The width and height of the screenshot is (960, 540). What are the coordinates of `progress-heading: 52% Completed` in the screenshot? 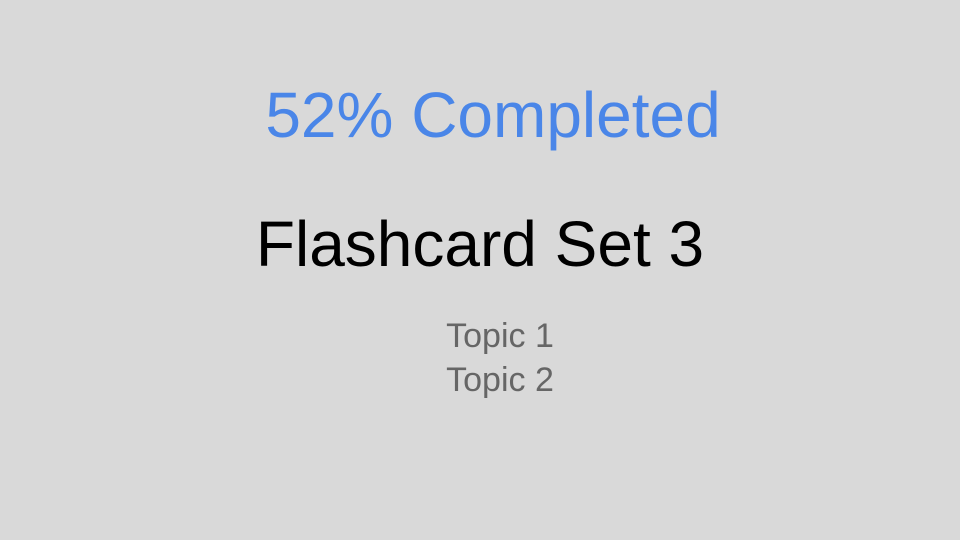 It's located at (493, 115).